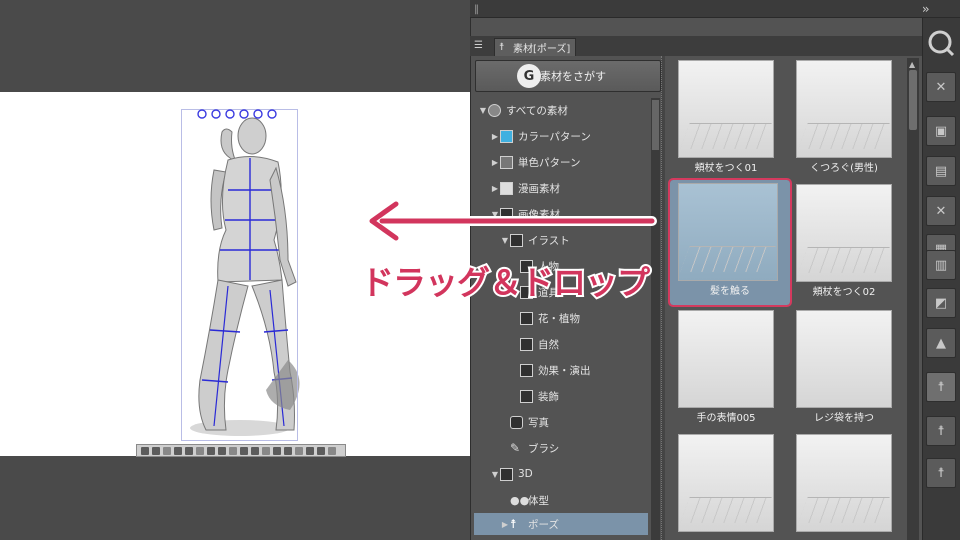 The image size is (960, 540). What do you see at coordinates (941, 131) in the screenshot?
I see `dock-material-image-icon: ▣` at bounding box center [941, 131].